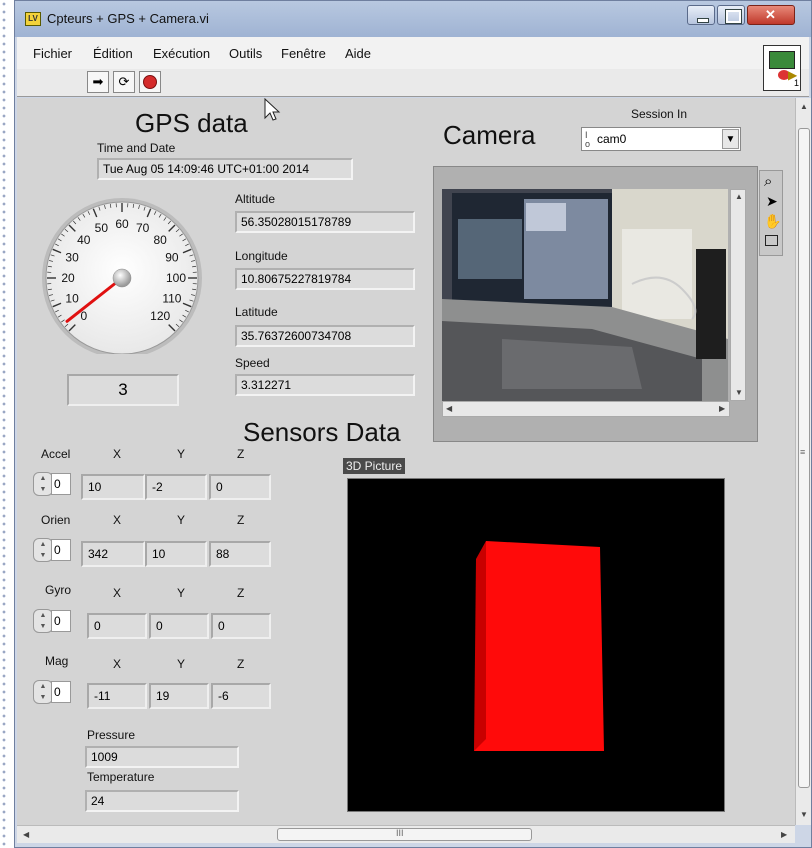  I want to click on temperature-indicator: 24, so click(162, 801).